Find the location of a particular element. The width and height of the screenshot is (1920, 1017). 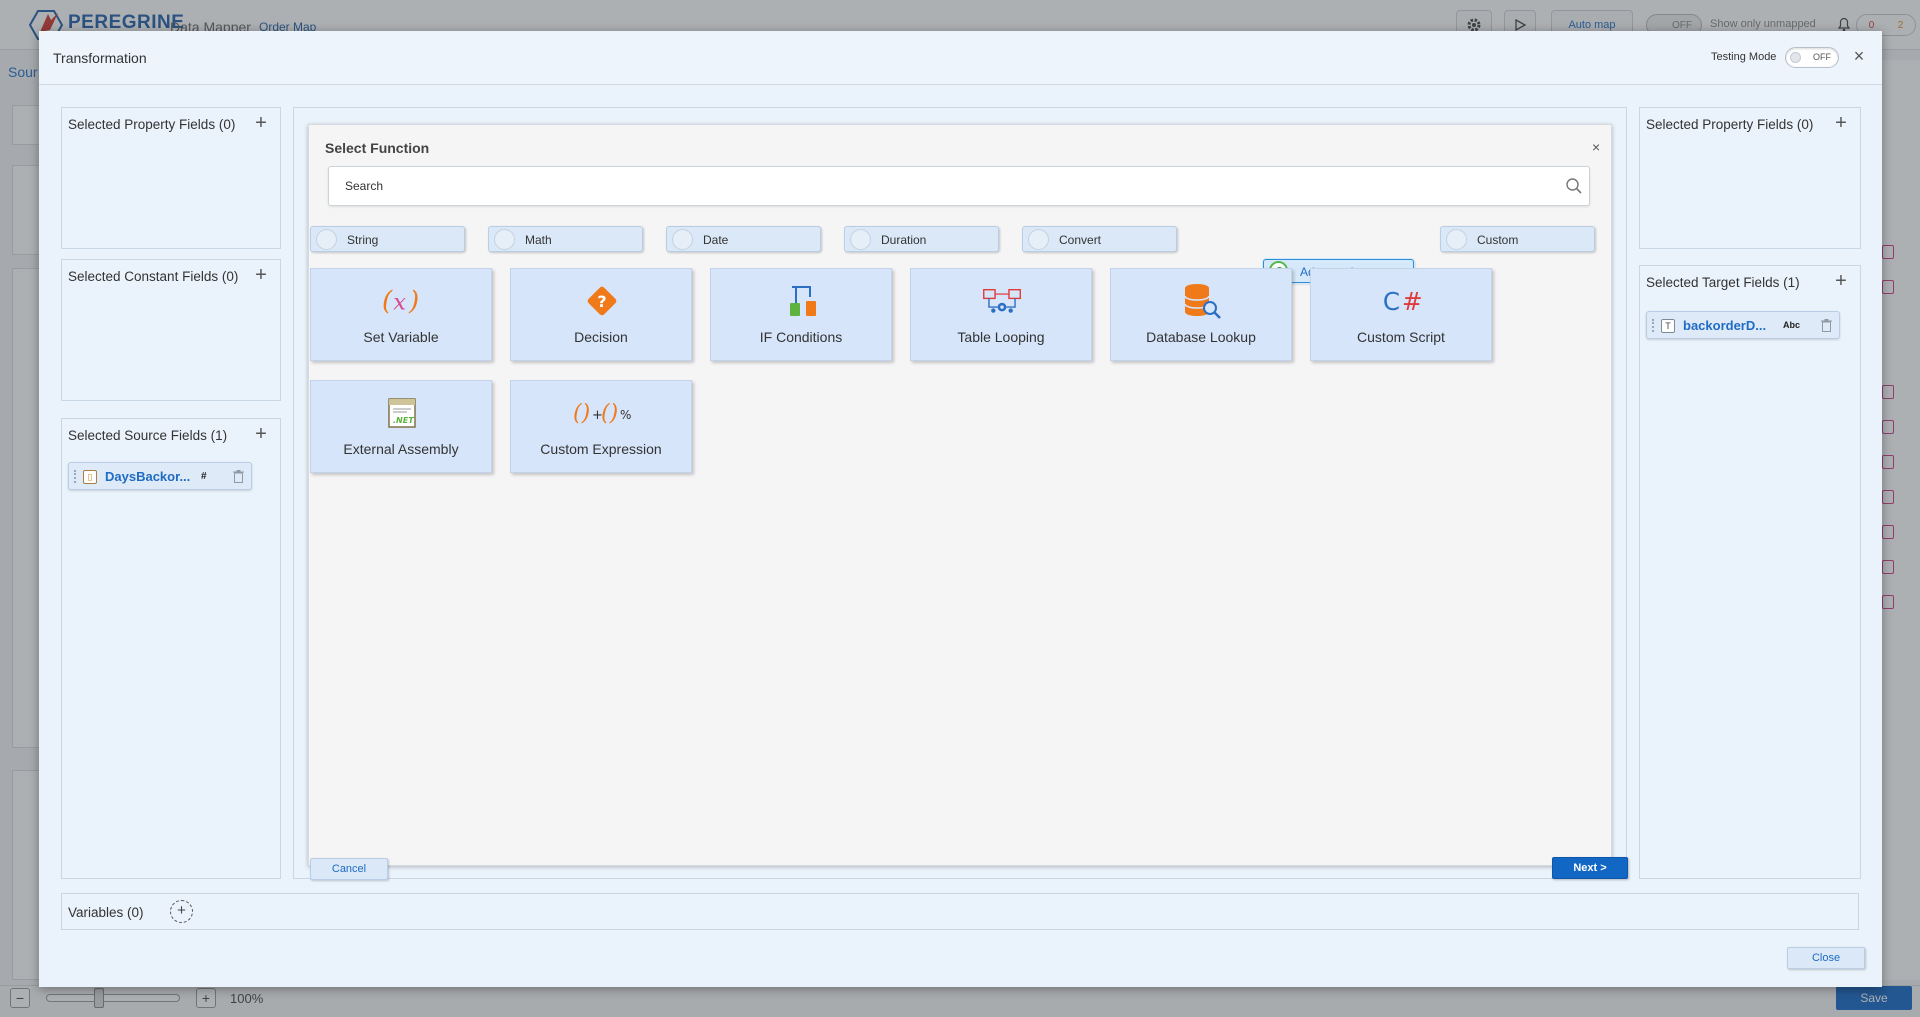

left-constant-fields-panel: Selected Constant Fields (0) + is located at coordinates (171, 330).